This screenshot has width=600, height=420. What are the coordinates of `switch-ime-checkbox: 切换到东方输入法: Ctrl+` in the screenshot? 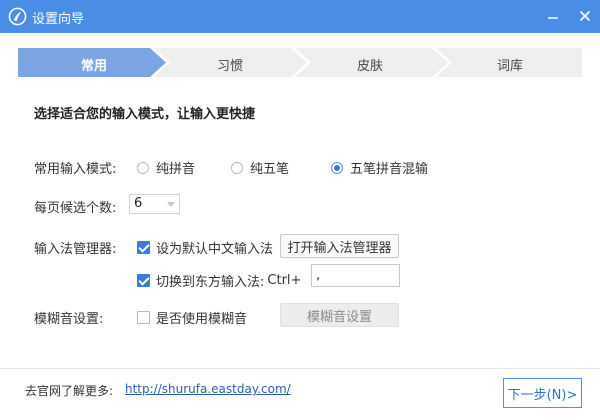 It's located at (219, 280).